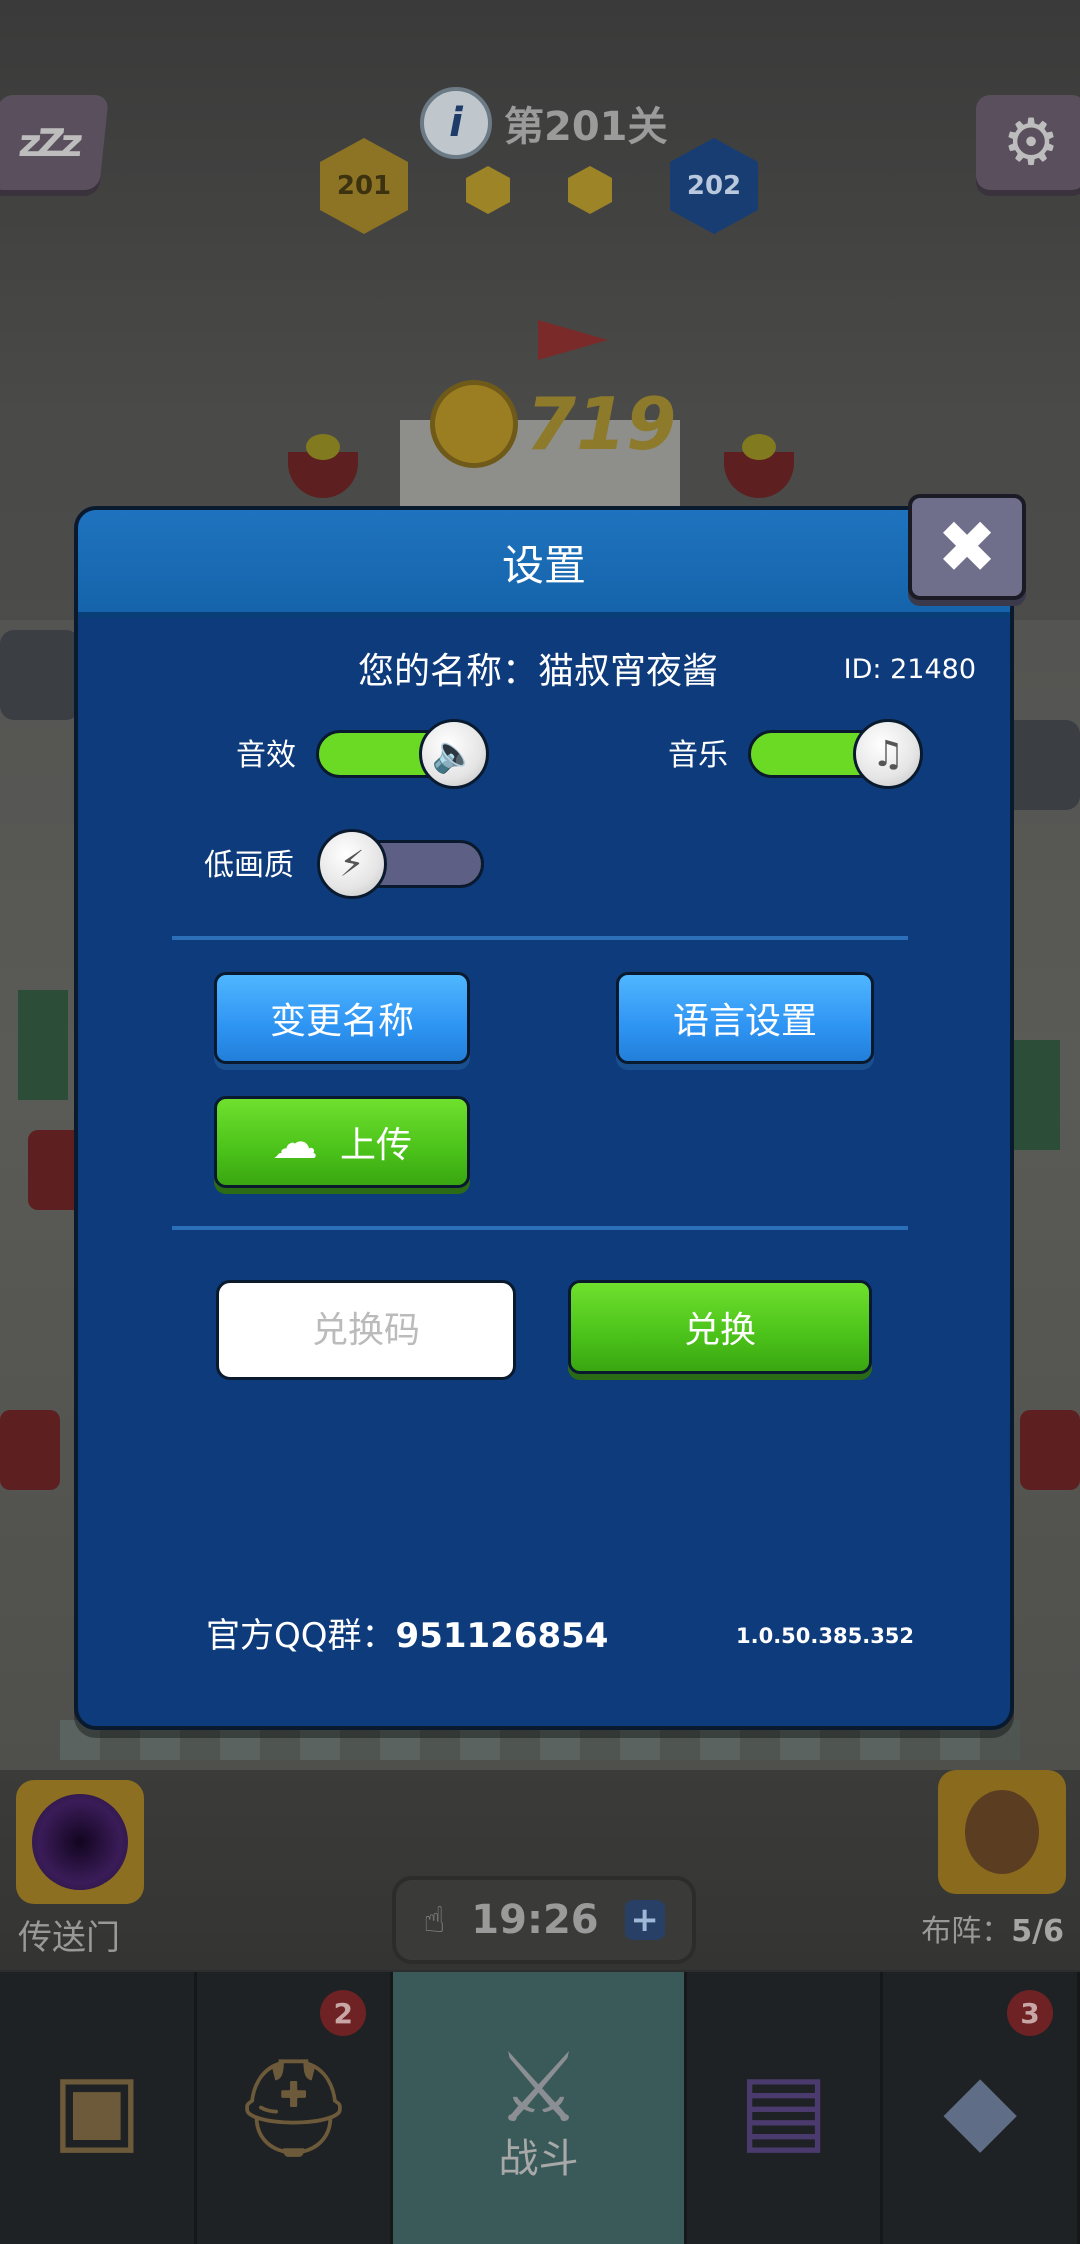  I want to click on gear-icon: ⚙, so click(1031, 142).